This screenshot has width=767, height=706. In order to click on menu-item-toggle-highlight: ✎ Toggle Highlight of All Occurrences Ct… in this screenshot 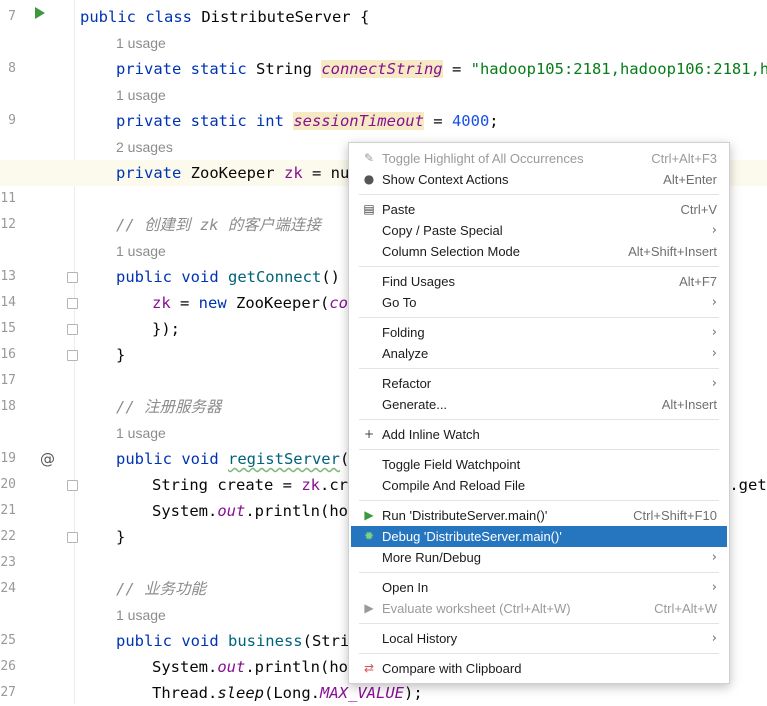, I will do `click(539, 158)`.